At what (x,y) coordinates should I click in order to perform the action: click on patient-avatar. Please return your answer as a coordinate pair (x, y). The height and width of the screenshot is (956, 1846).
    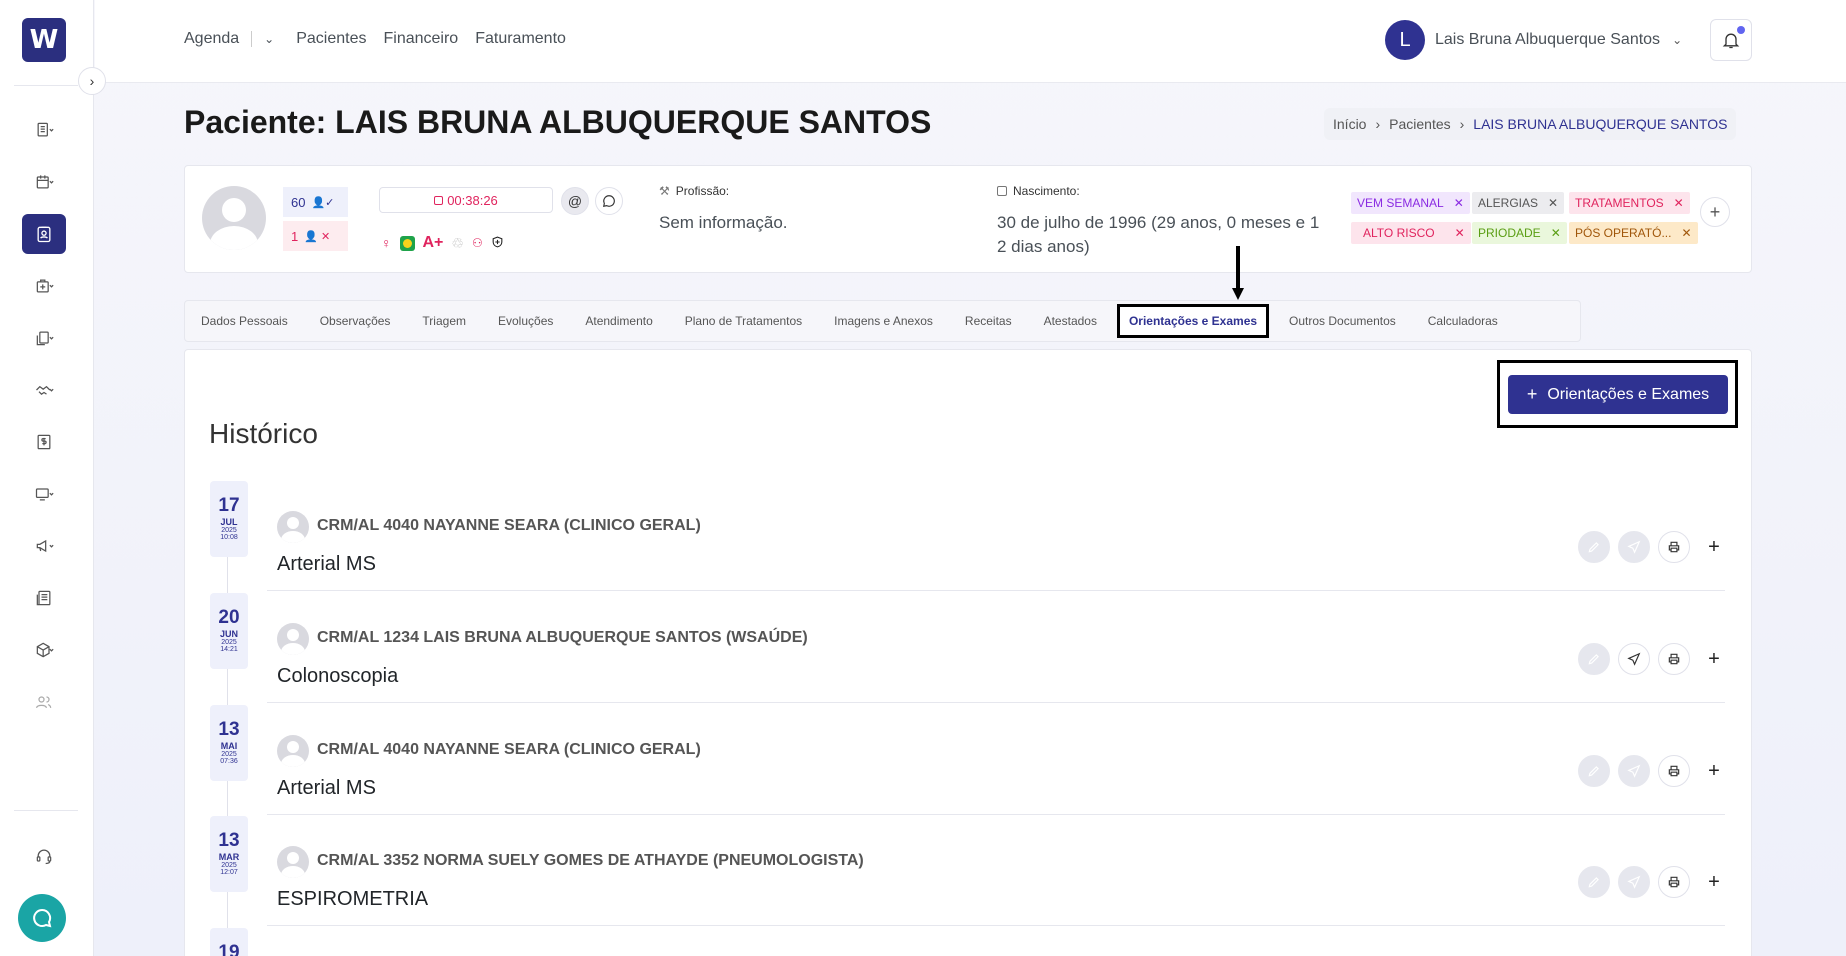
    Looking at the image, I should click on (234, 218).